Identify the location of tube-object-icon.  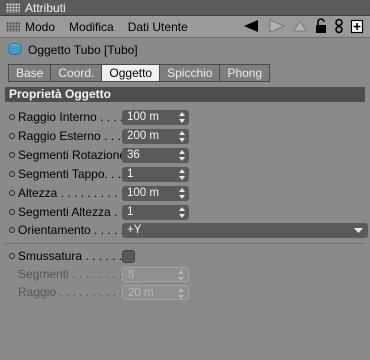
(15, 50).